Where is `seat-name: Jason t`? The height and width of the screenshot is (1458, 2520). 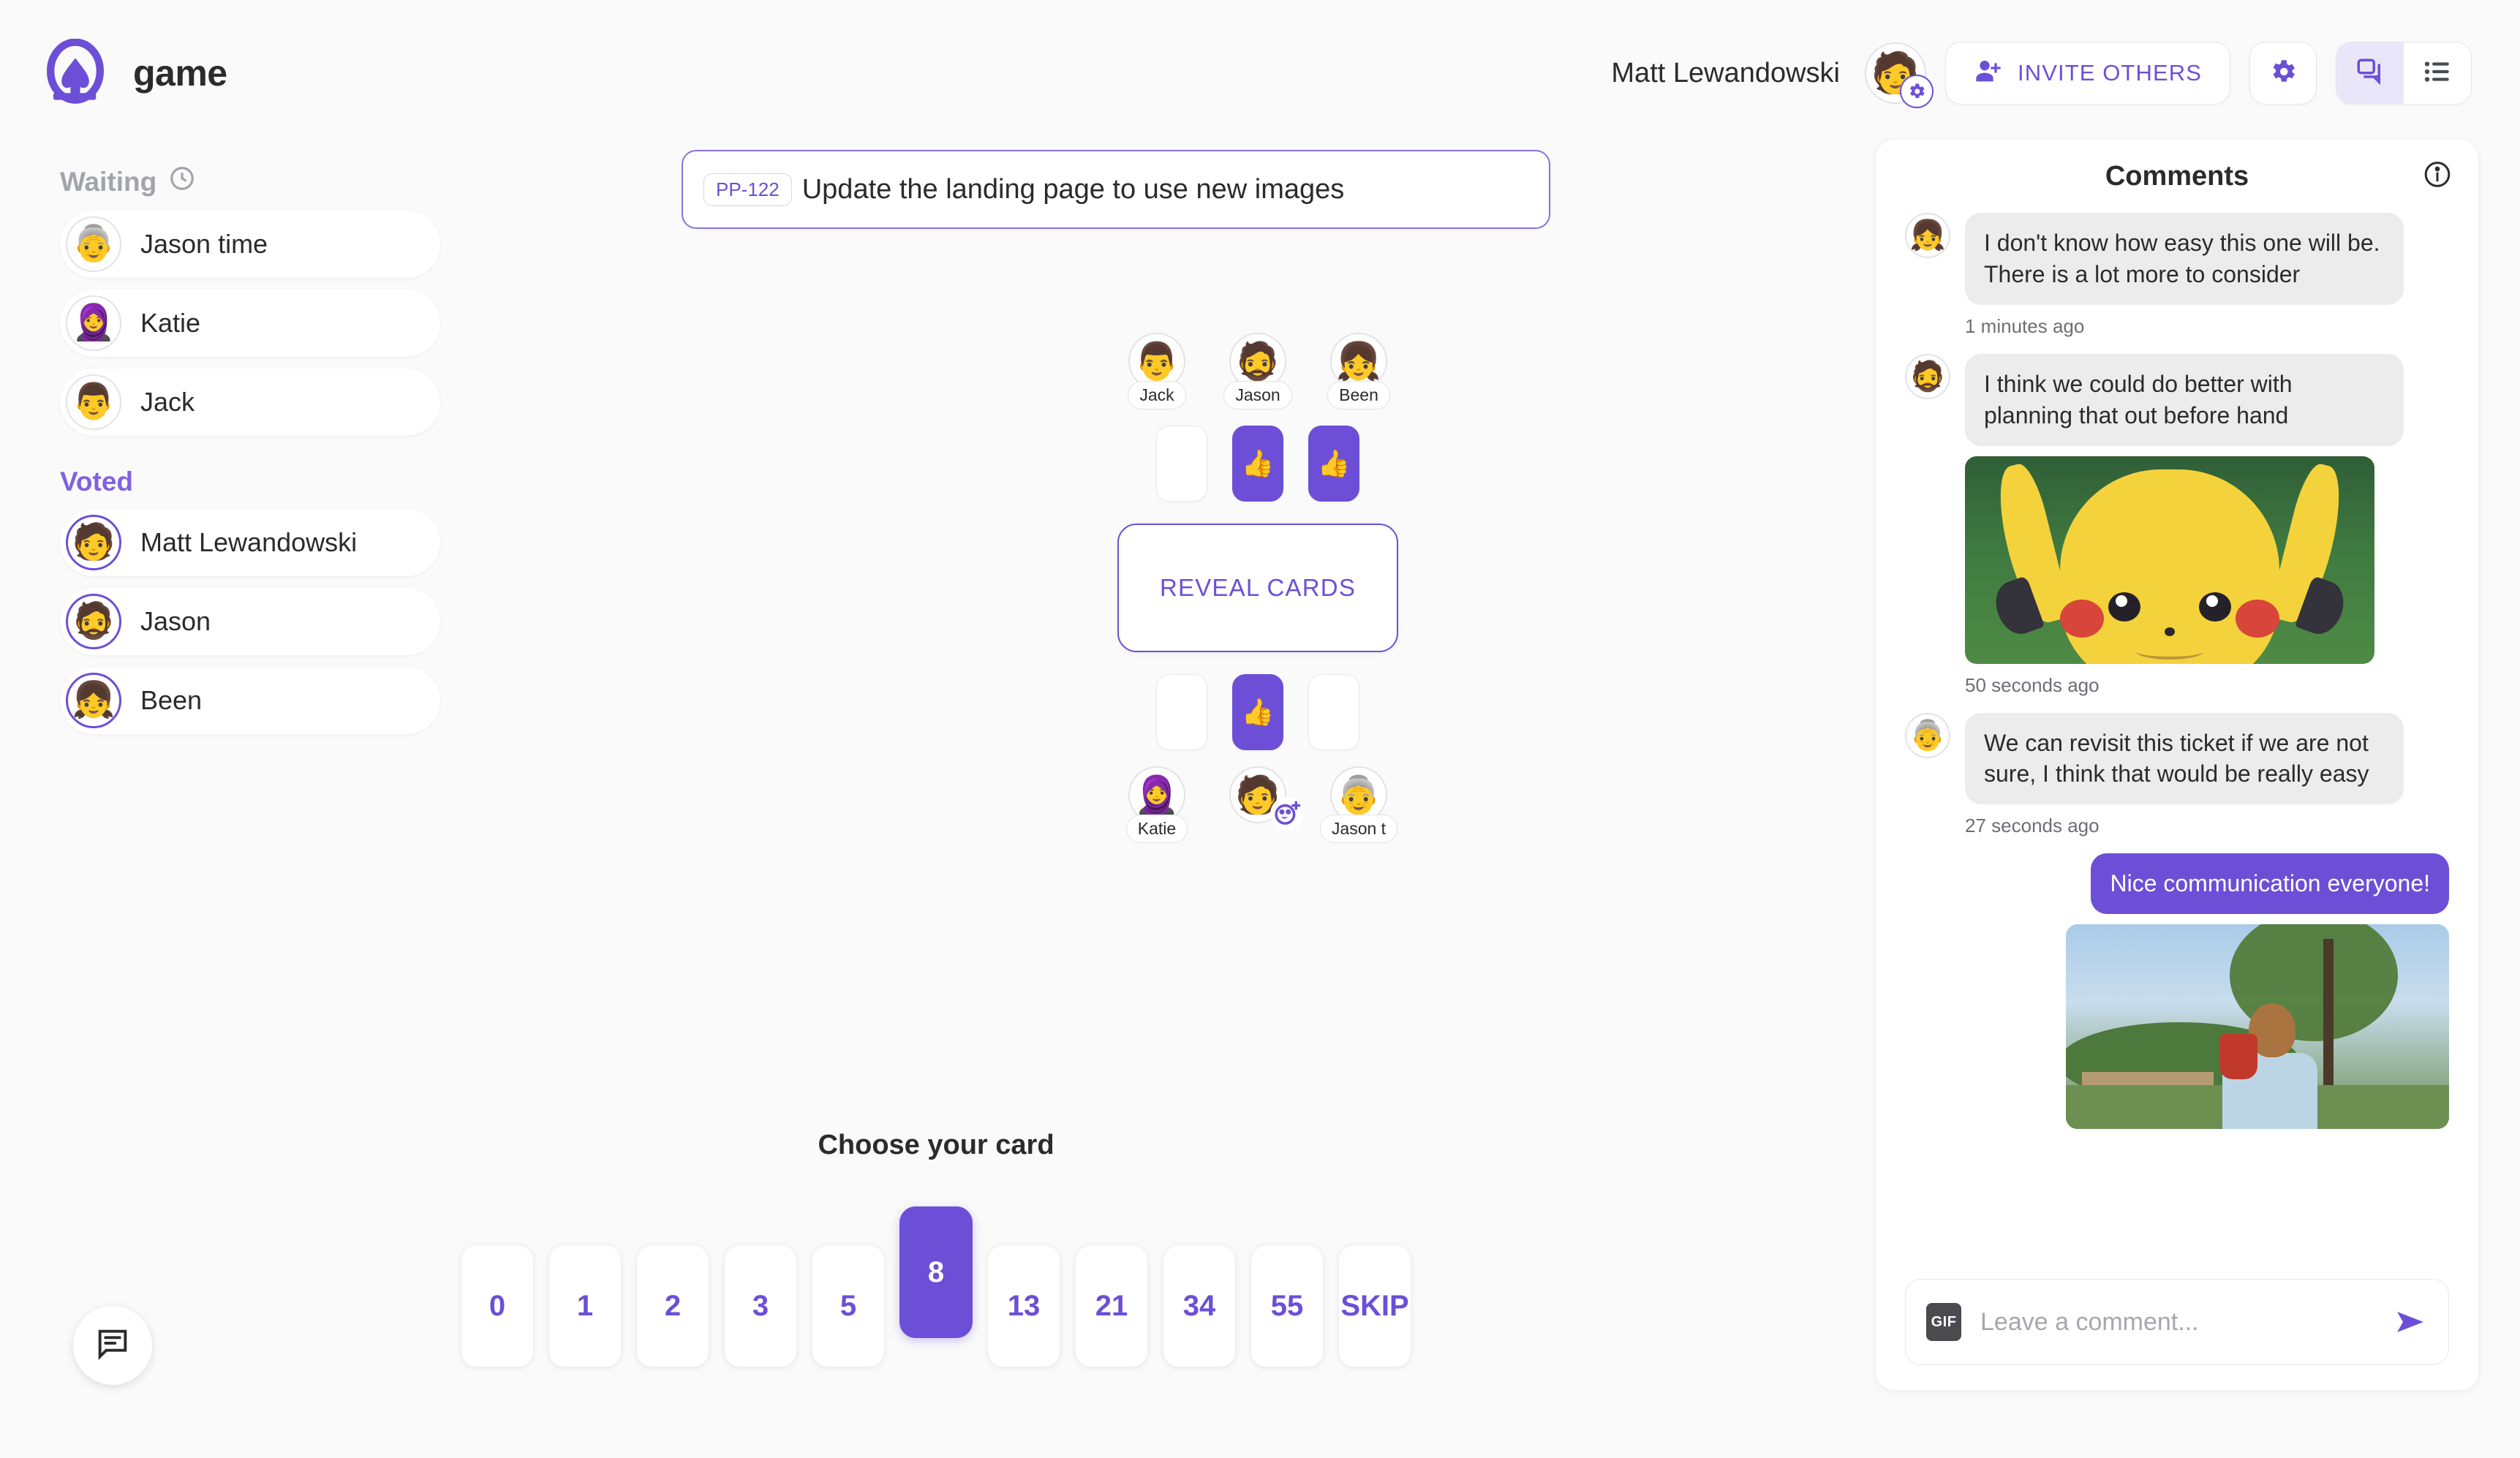 seat-name: Jason t is located at coordinates (1358, 829).